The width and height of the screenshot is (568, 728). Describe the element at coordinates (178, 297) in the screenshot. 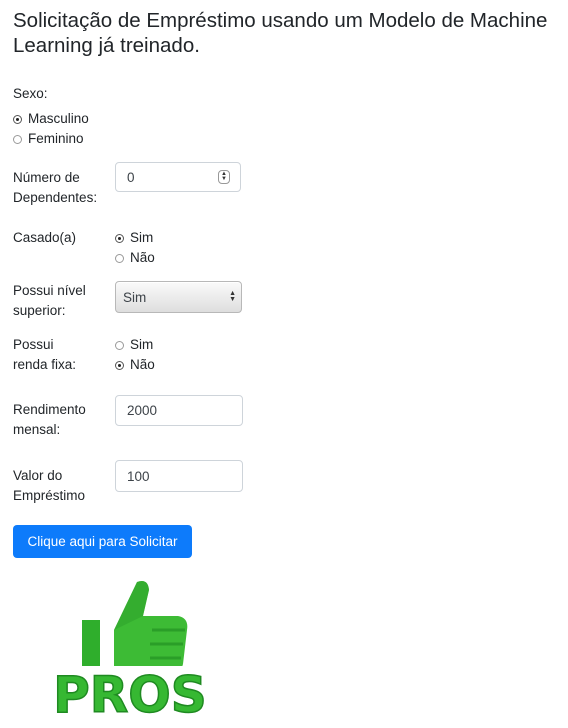

I see `superior-select: Sim ▲ ▼` at that location.